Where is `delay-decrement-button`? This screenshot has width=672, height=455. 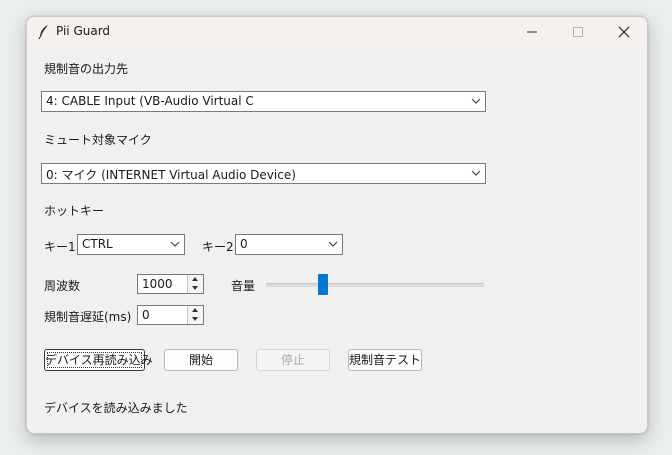
delay-decrement-button is located at coordinates (195, 319).